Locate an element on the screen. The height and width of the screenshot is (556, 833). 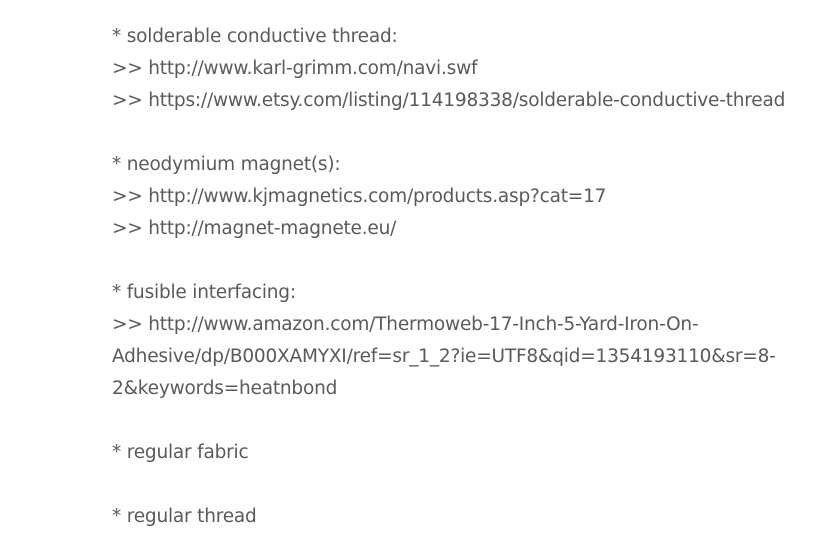
item-heading: * fusible interfacing: is located at coordinates (204, 292).